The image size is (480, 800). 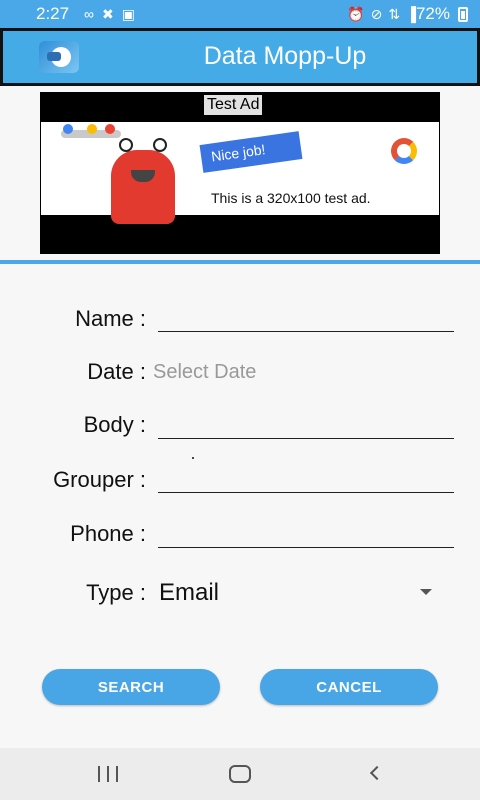 What do you see at coordinates (233, 105) in the screenshot?
I see `ad-label: Test Ad` at bounding box center [233, 105].